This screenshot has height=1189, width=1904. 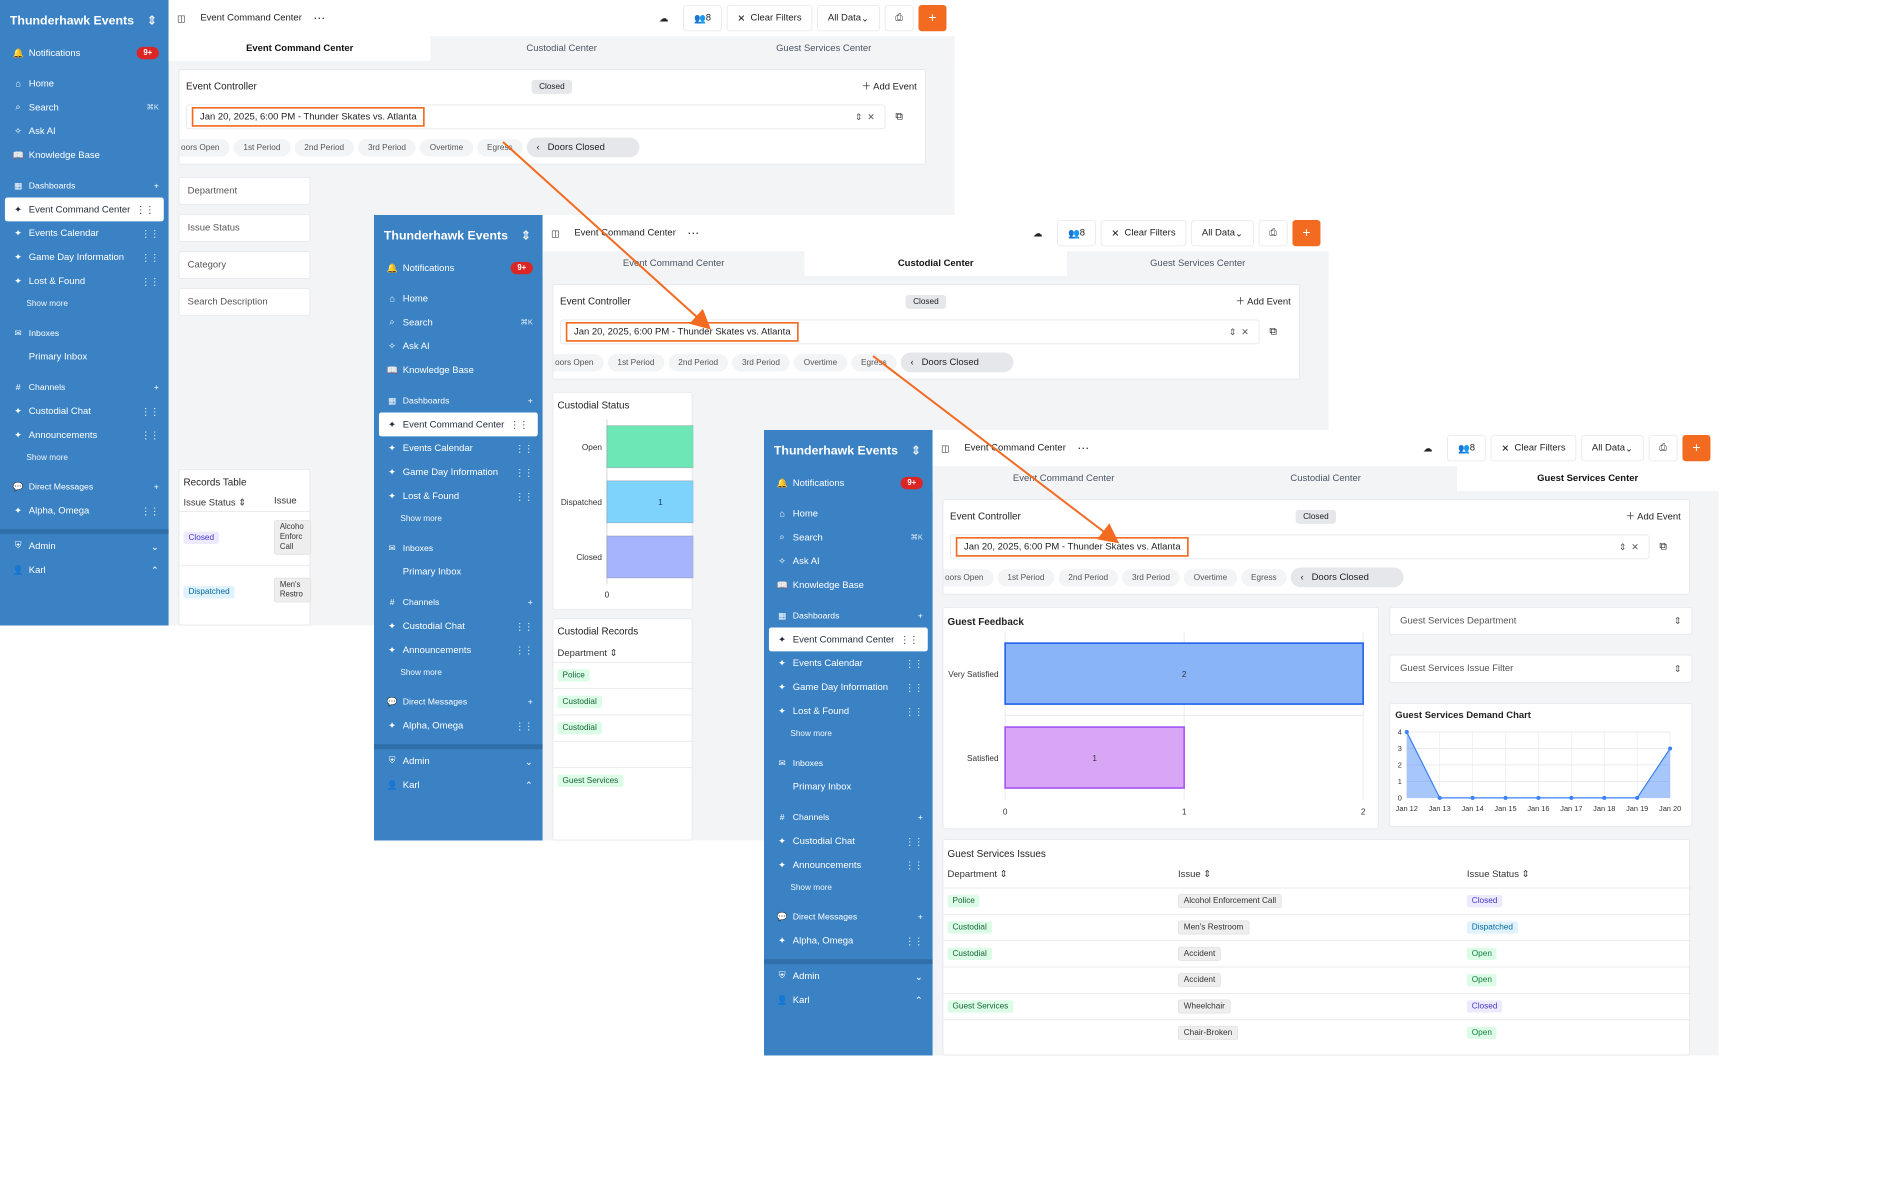 I want to click on print-icon: ⎙, so click(x=899, y=18).